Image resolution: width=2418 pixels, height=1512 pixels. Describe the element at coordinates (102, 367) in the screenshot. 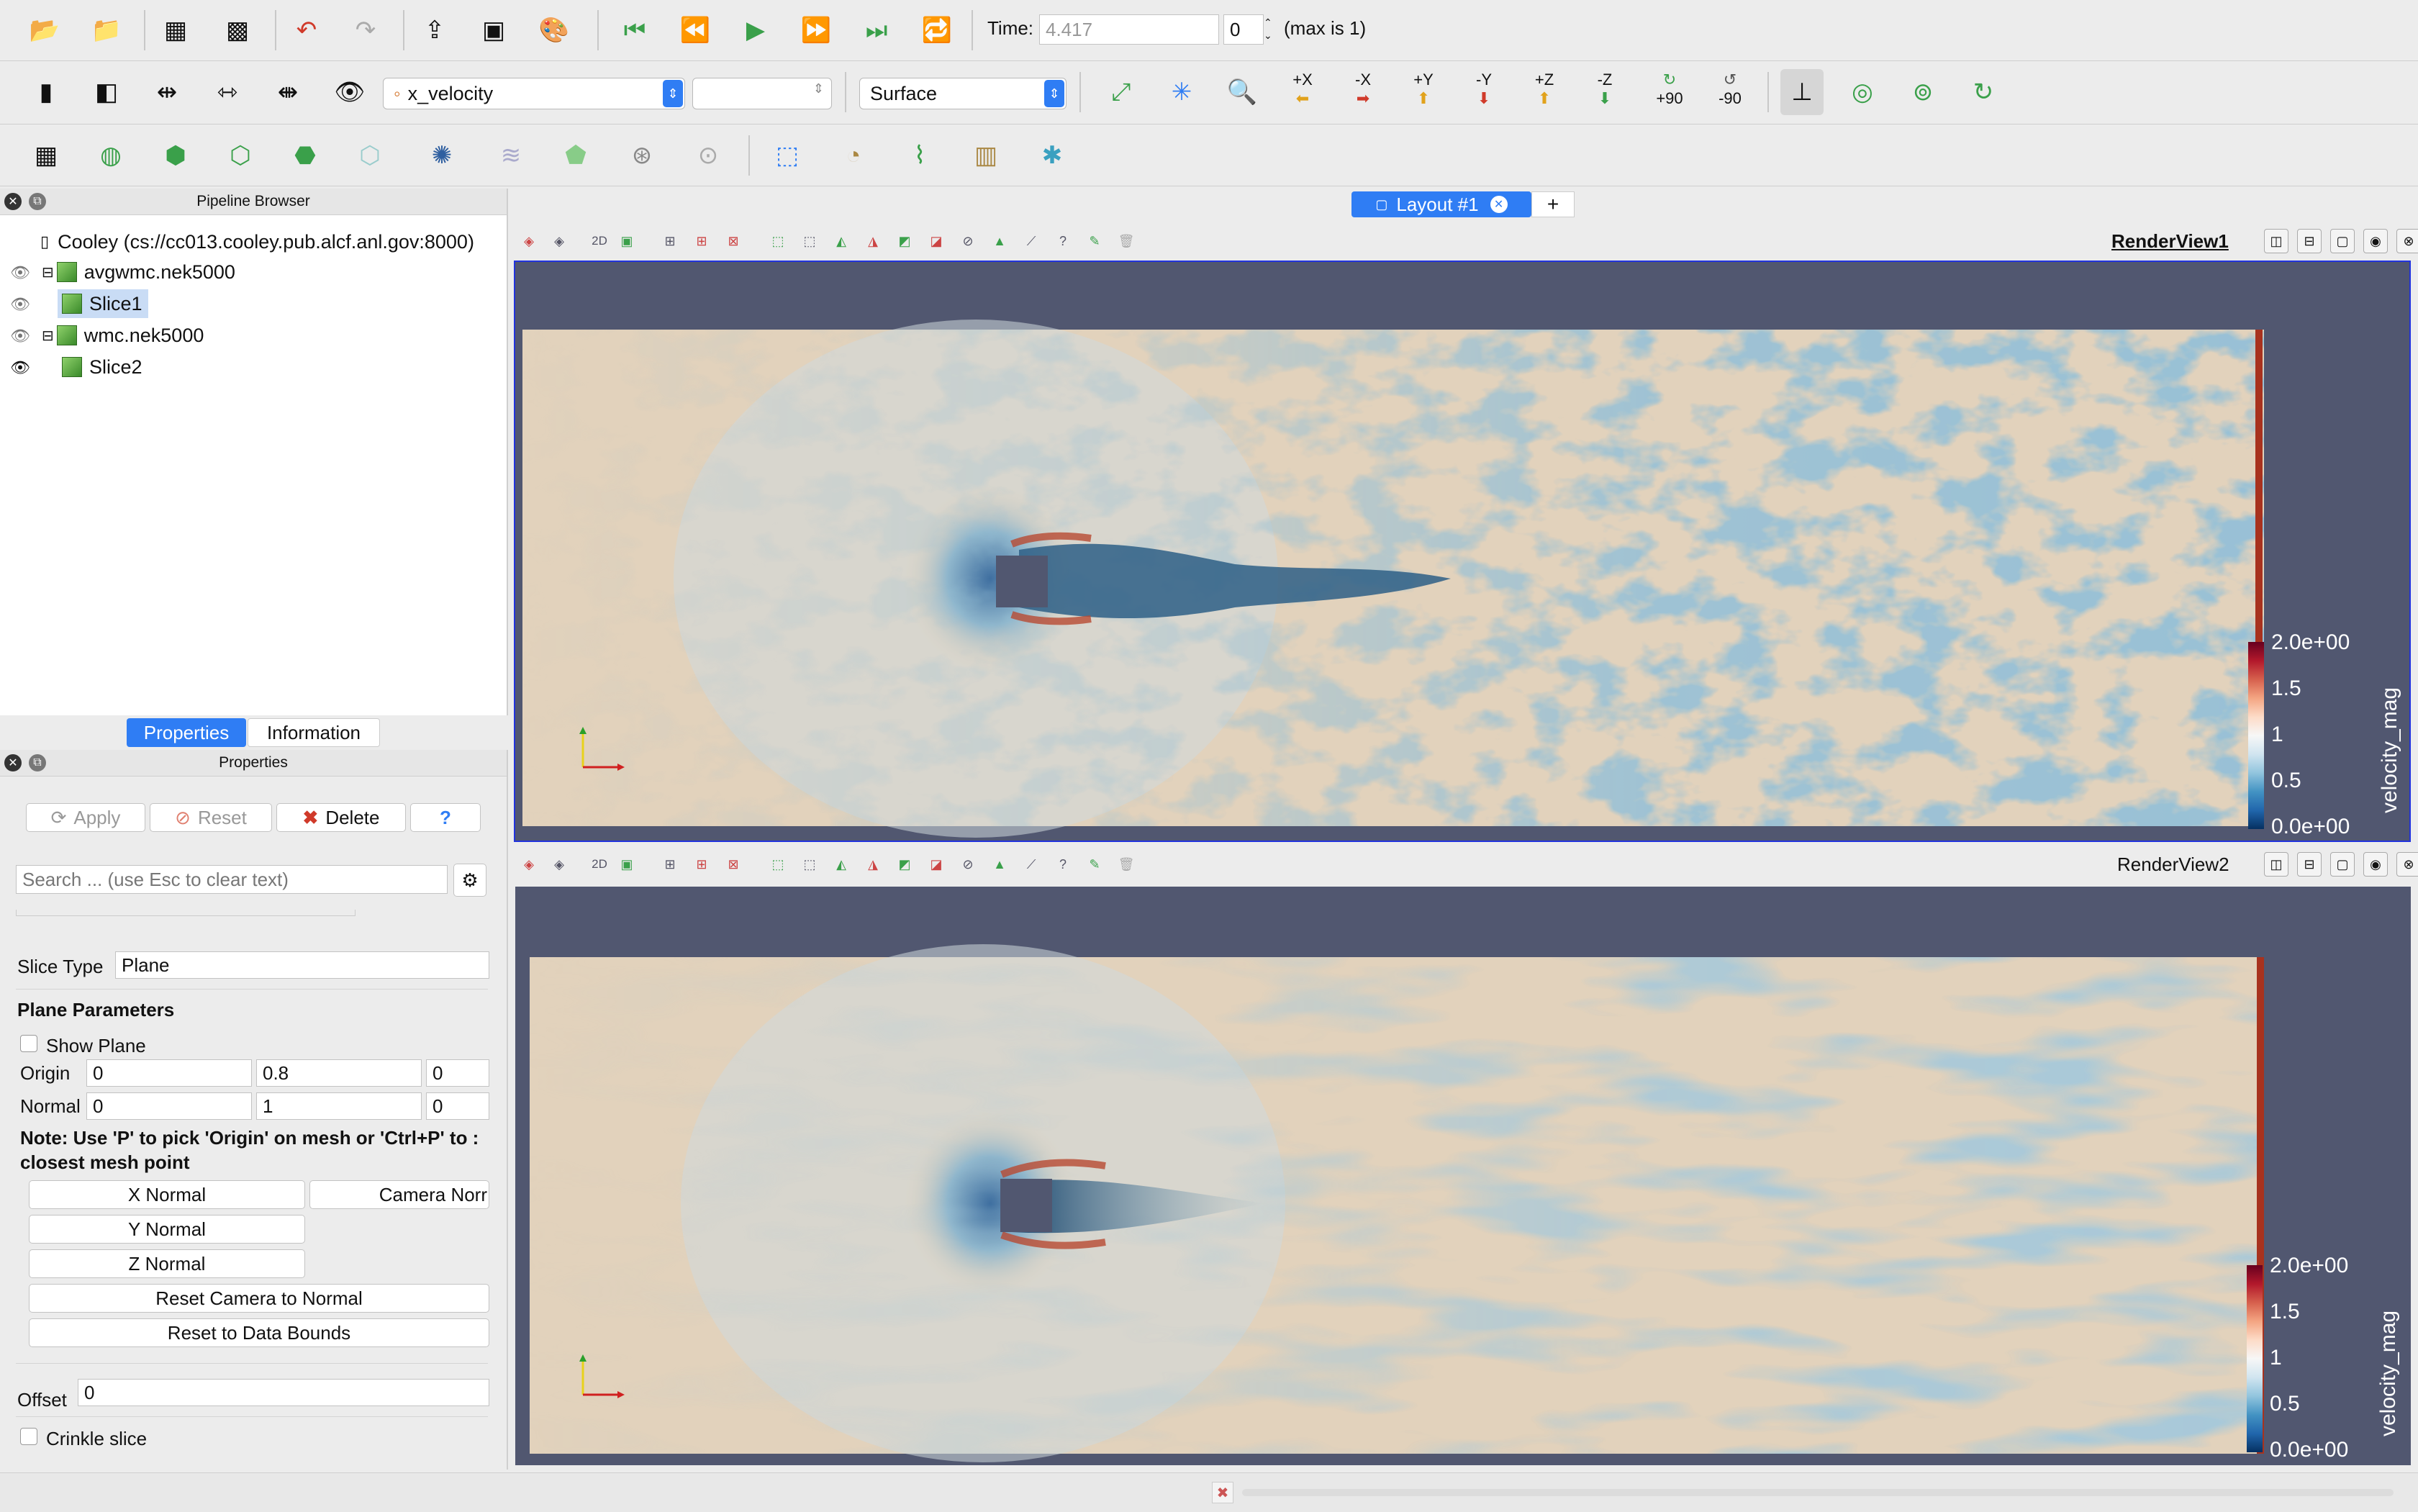

I see `pipeline-item-slice2: Slice2` at that location.